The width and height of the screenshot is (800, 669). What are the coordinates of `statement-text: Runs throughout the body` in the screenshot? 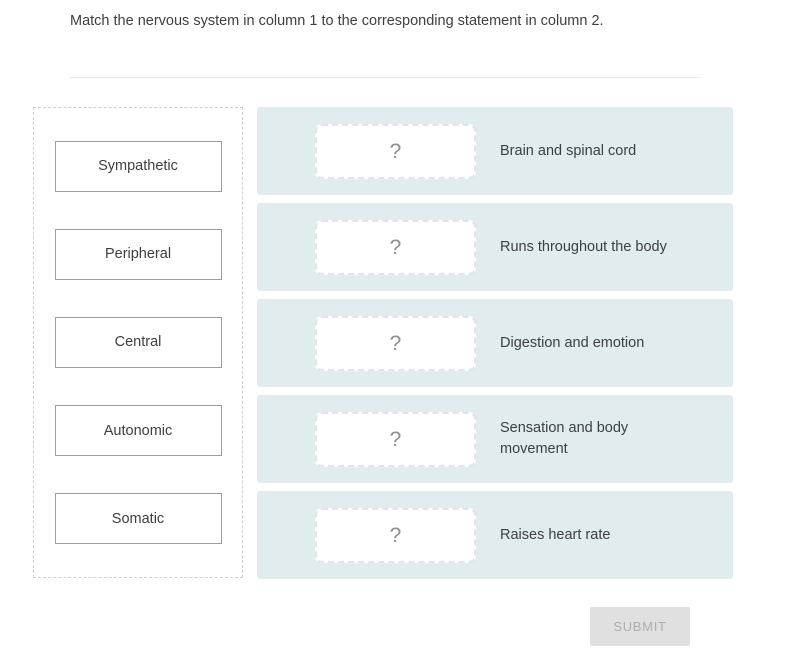 It's located at (583, 246).